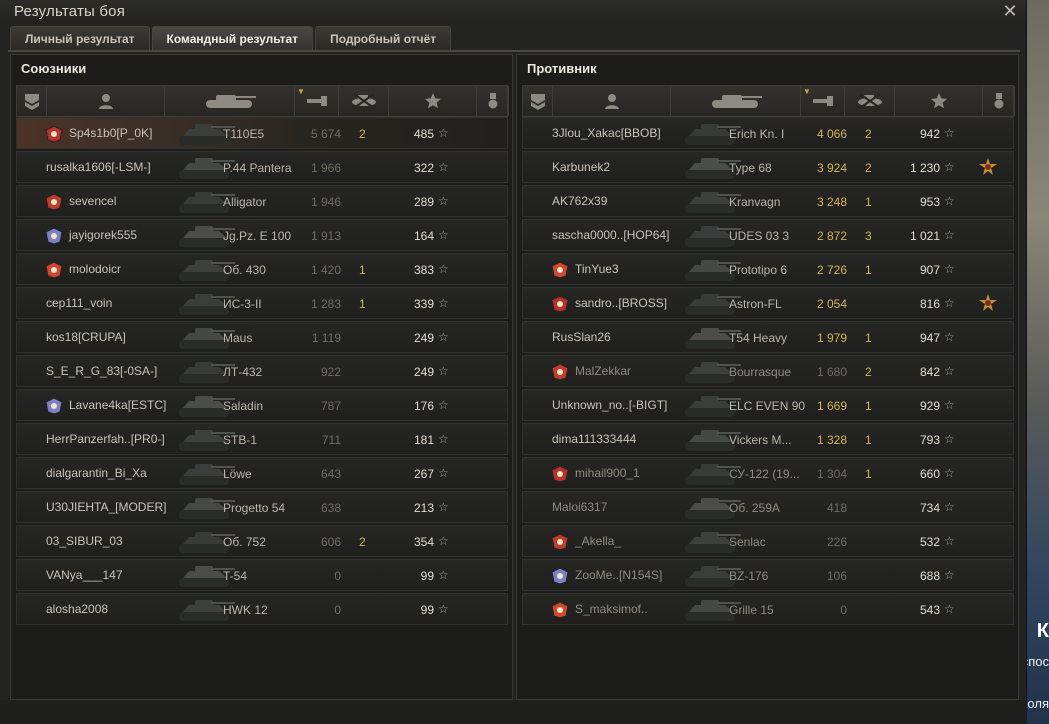 The width and height of the screenshot is (1049, 724). What do you see at coordinates (262, 235) in the screenshot?
I see `player-row: jayigorek555 Jg.Pz. E 100 1 913 164 ☆` at bounding box center [262, 235].